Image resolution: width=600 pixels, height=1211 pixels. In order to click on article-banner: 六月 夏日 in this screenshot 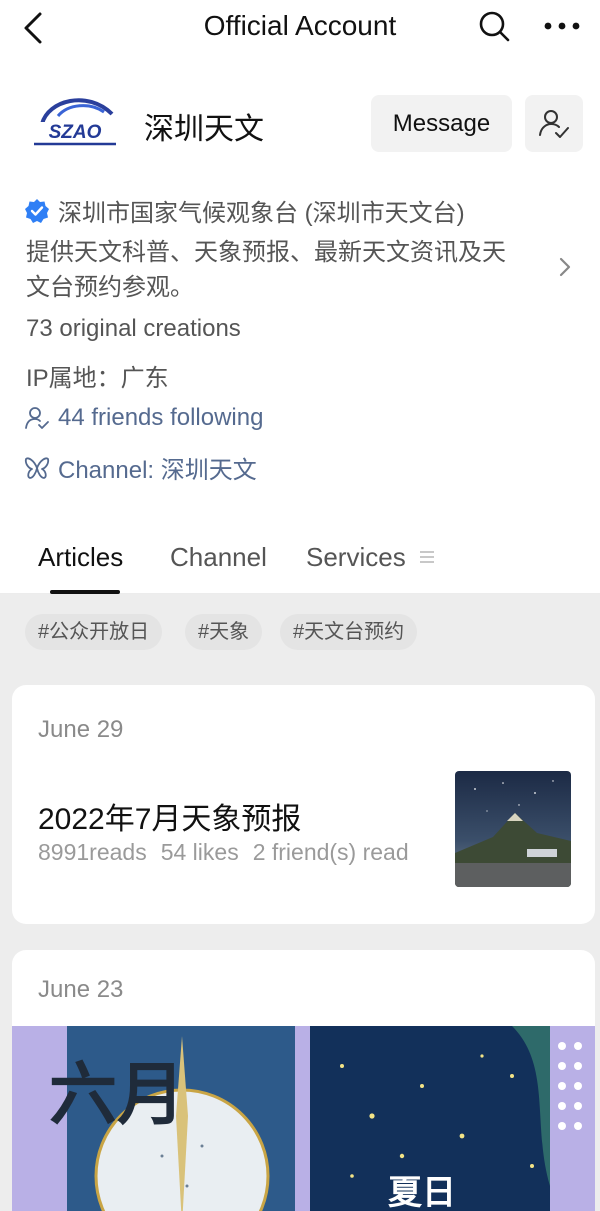, I will do `click(303, 1118)`.